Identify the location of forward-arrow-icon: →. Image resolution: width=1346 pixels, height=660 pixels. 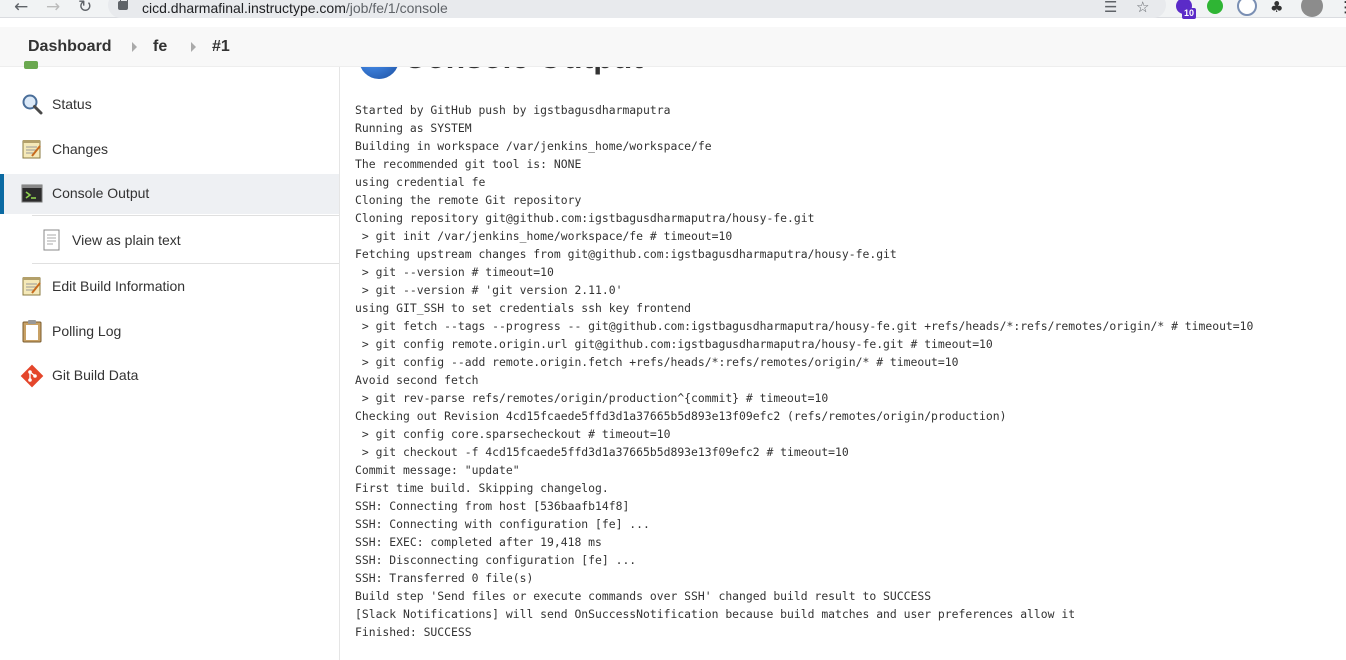
(53, 8).